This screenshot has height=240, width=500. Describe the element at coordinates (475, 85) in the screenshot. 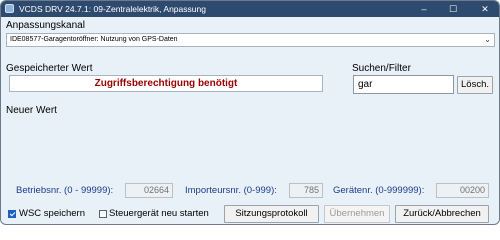

I see `clear-search-button: Lösch.` at that location.